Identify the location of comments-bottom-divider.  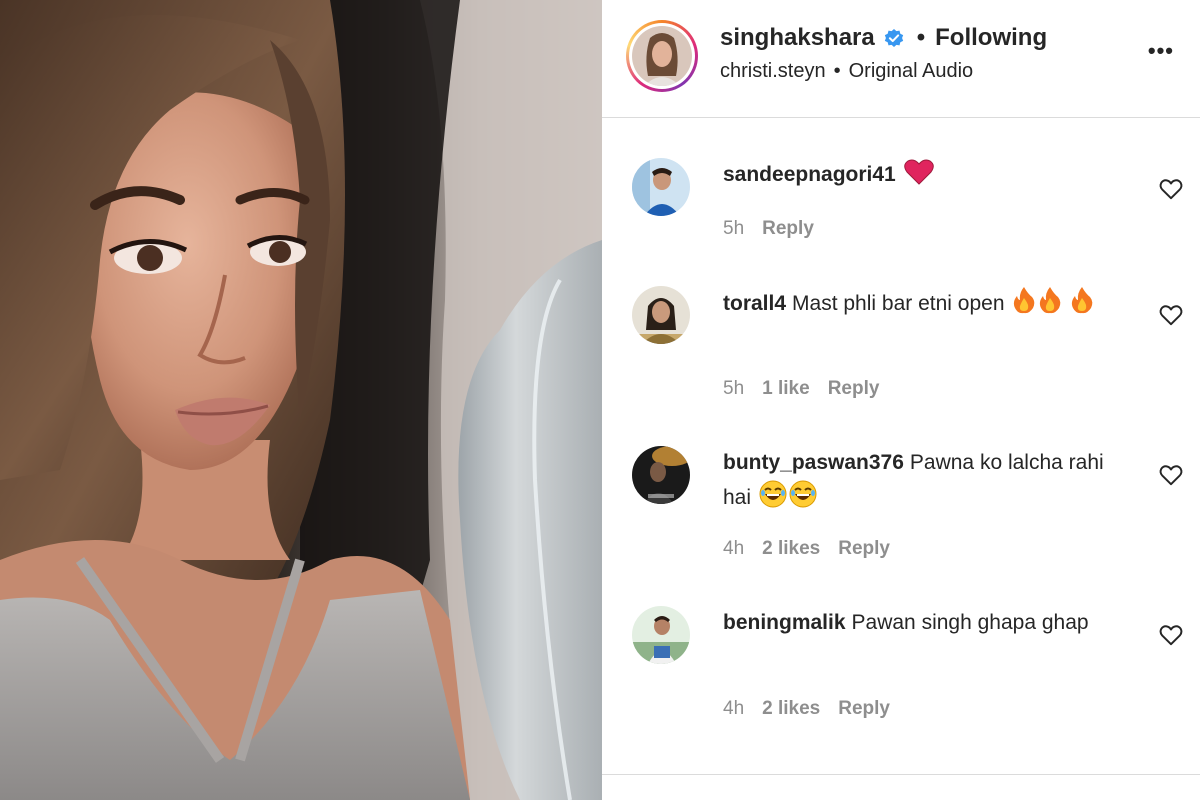
(901, 774).